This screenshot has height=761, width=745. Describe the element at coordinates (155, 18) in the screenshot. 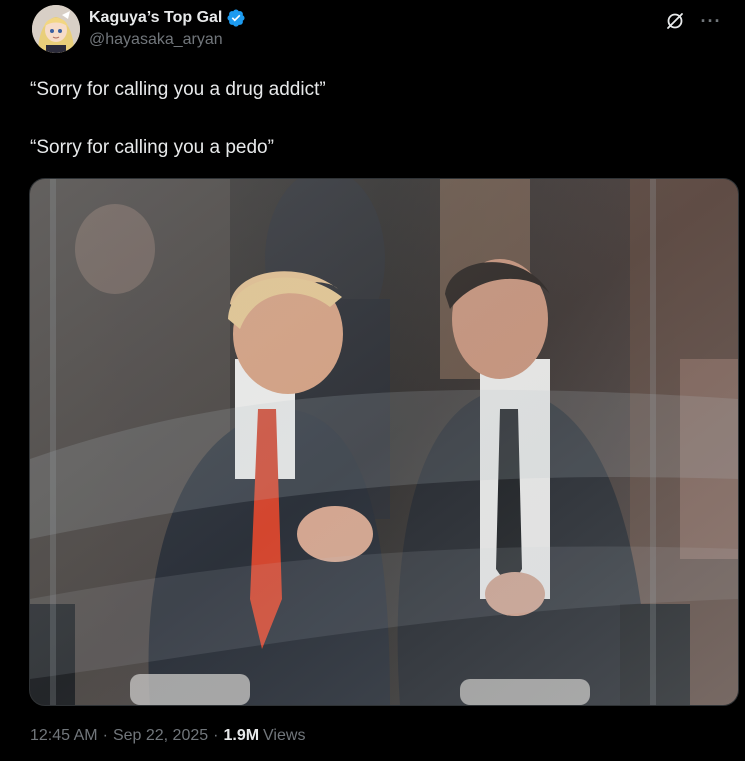

I see `display-name: Kaguya’s Top Gal` at that location.